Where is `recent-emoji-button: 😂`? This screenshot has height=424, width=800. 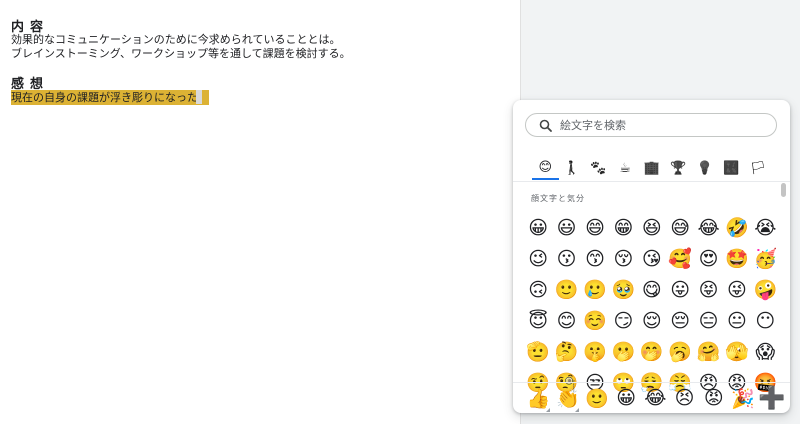
recent-emoji-button: 😂 is located at coordinates (655, 398).